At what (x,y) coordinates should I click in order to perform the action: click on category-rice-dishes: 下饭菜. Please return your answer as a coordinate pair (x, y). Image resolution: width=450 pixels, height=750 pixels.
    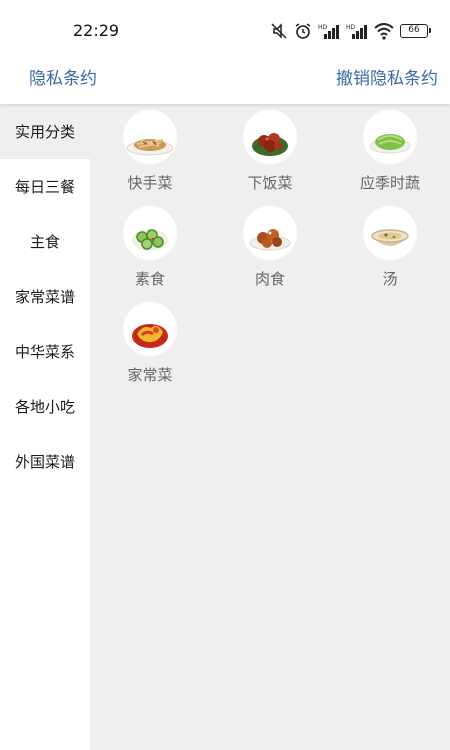
    Looking at the image, I should click on (270, 151).